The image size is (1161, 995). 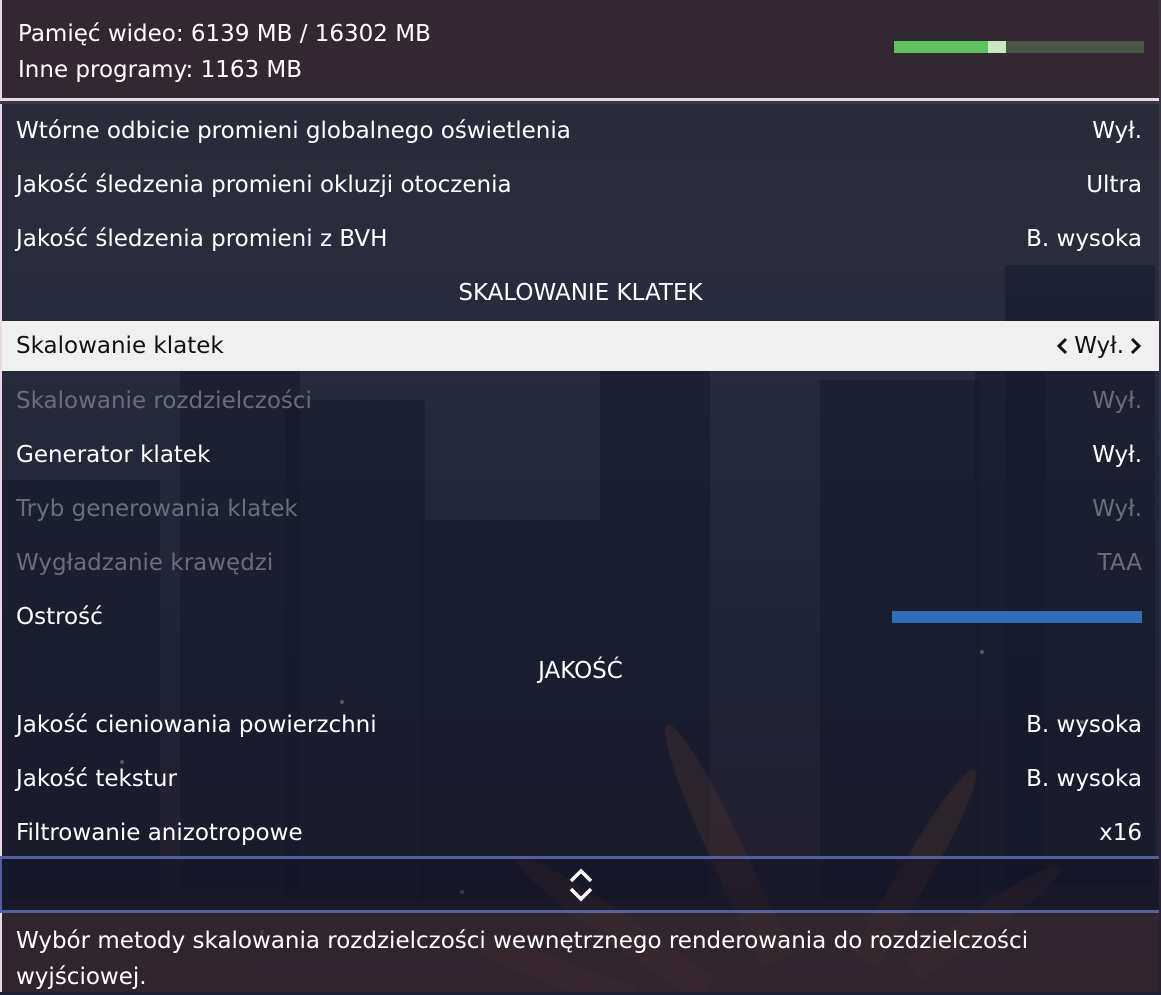 I want to click on setting-label: Jakość tekstur, so click(x=96, y=779).